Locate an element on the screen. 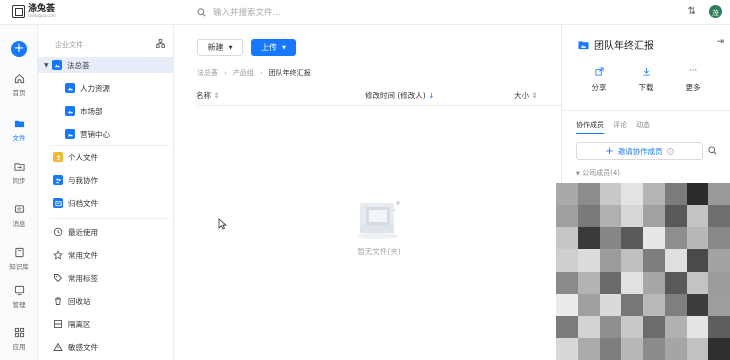 Image resolution: width=730 pixels, height=360 pixels. app-logo: 涤兔荟 tootoguo.com is located at coordinates (34, 11).